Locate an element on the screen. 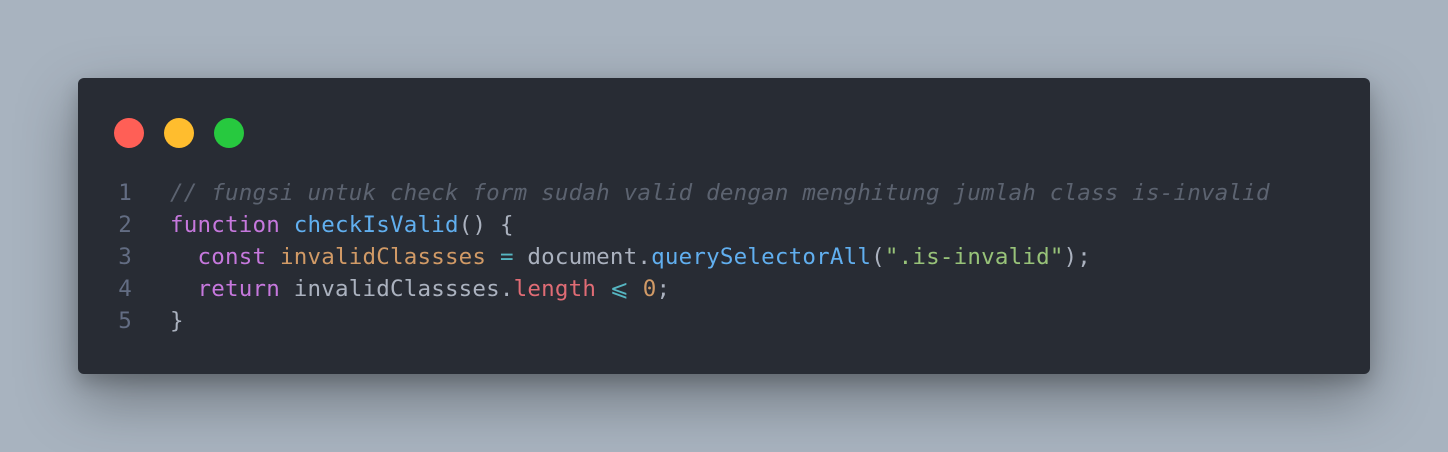 Image resolution: width=1448 pixels, height=452 pixels. code-line: 4 return invalidClassses.length ⩽ 0; is located at coordinates (724, 289).